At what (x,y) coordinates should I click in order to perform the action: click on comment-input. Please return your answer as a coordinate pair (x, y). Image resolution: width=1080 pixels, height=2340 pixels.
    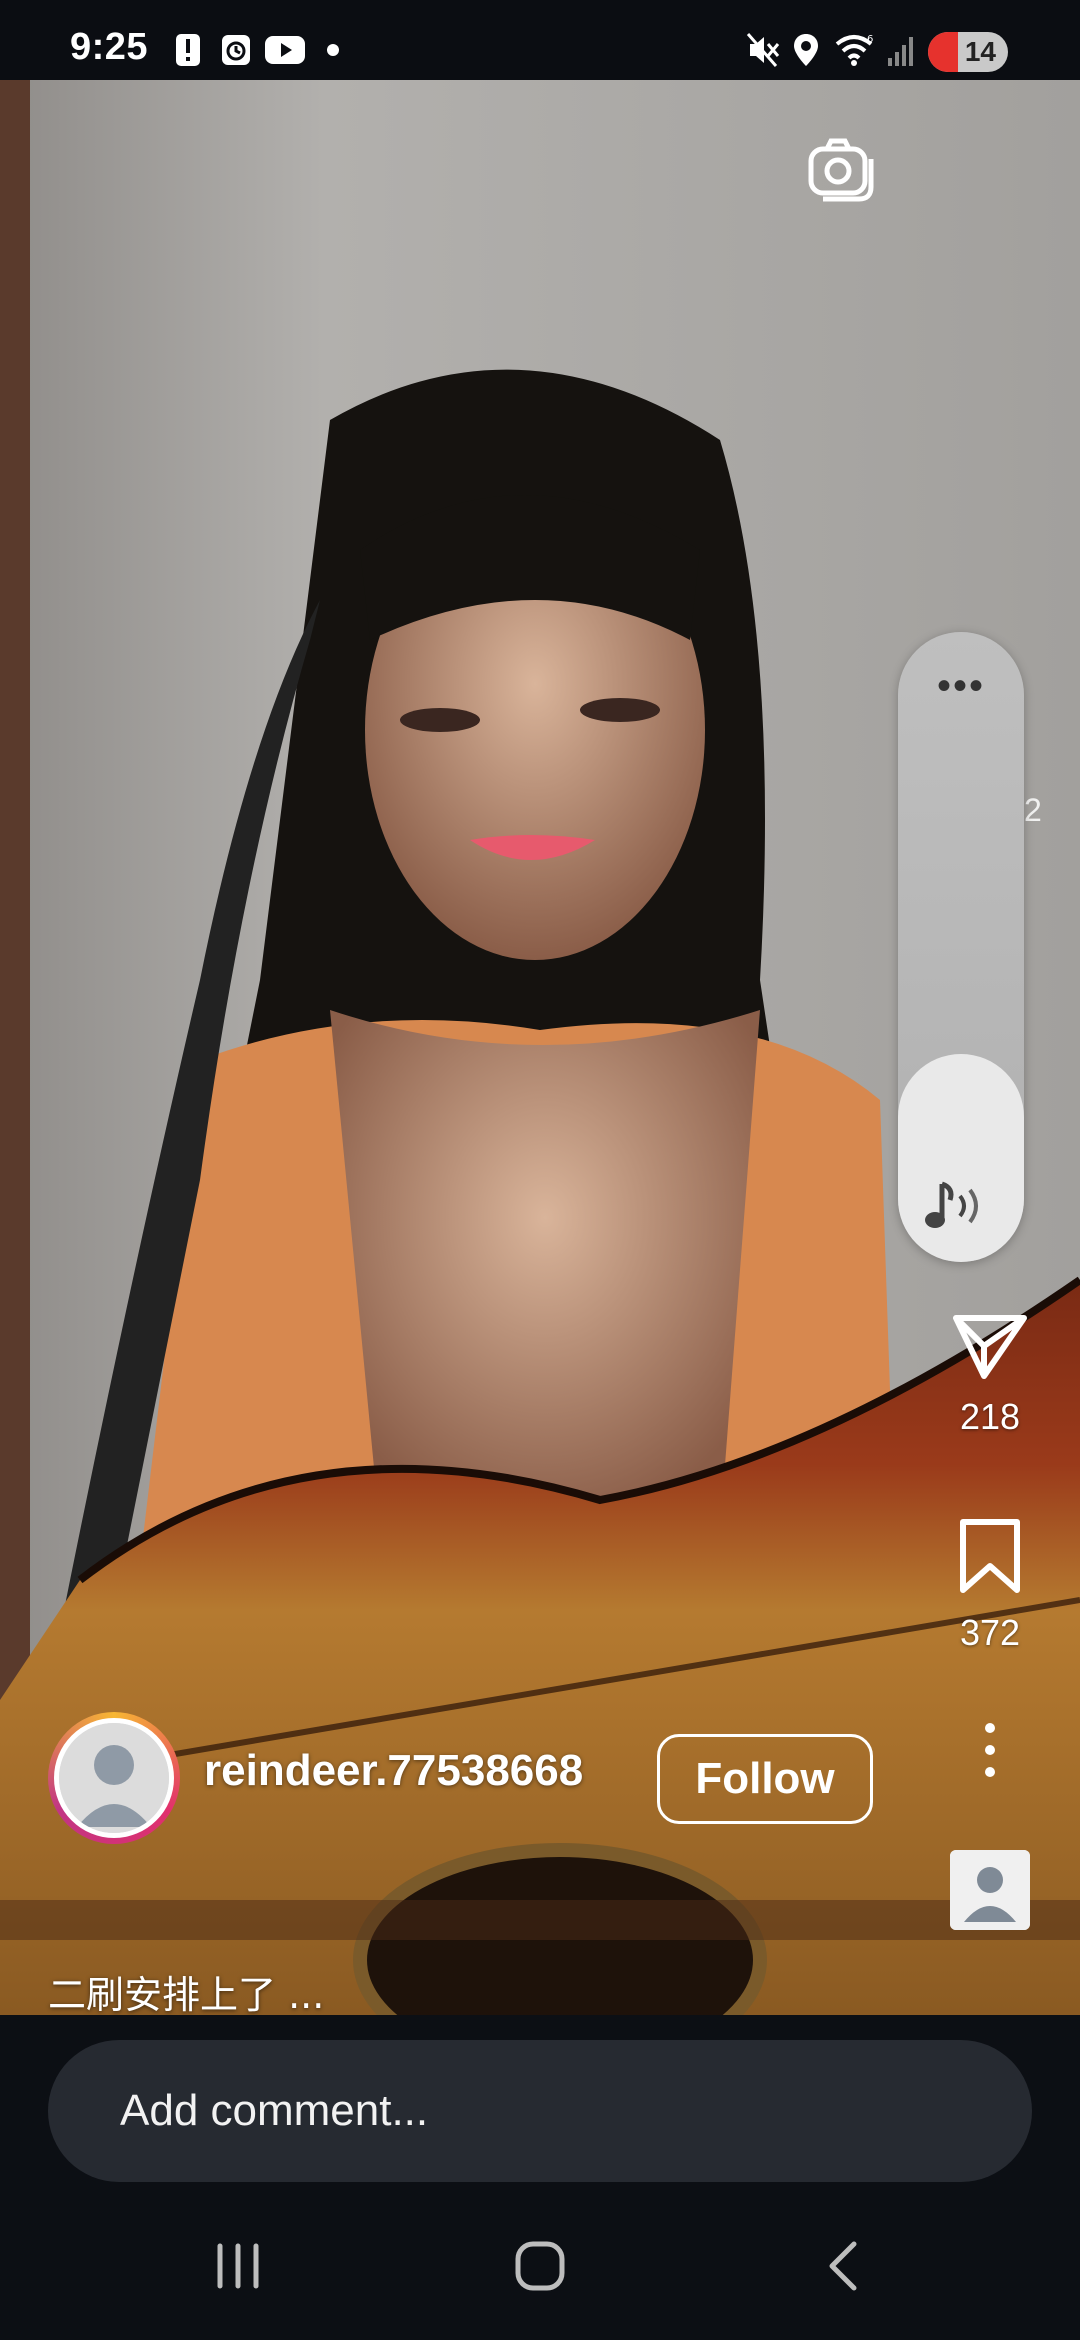
    Looking at the image, I should click on (540, 2111).